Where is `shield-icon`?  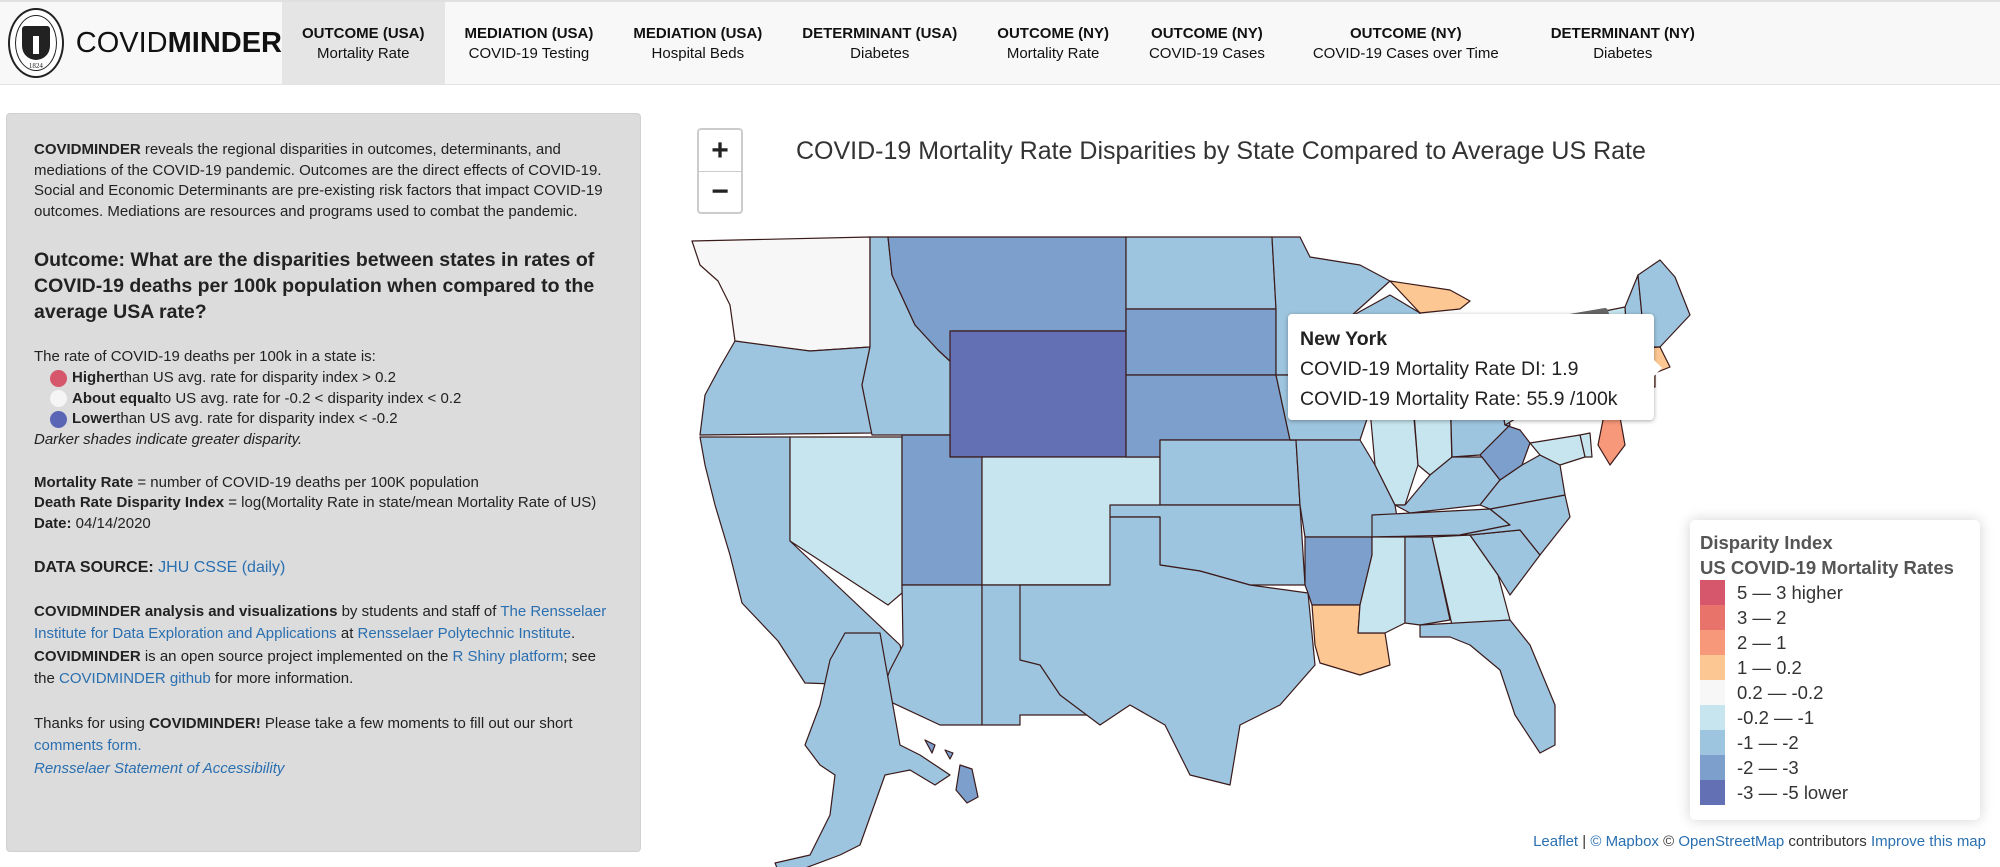
shield-icon is located at coordinates (35, 43).